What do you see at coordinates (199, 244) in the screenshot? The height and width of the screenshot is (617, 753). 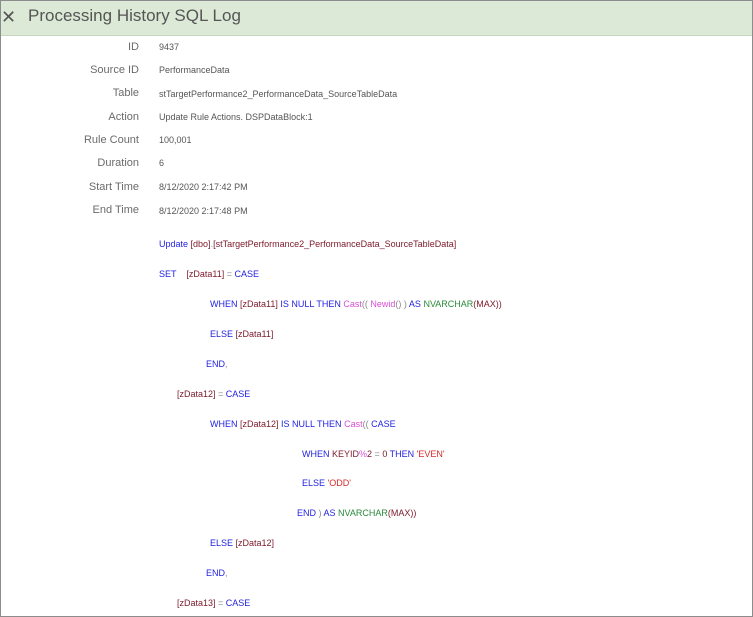 I see `sql-token: [dbo]` at bounding box center [199, 244].